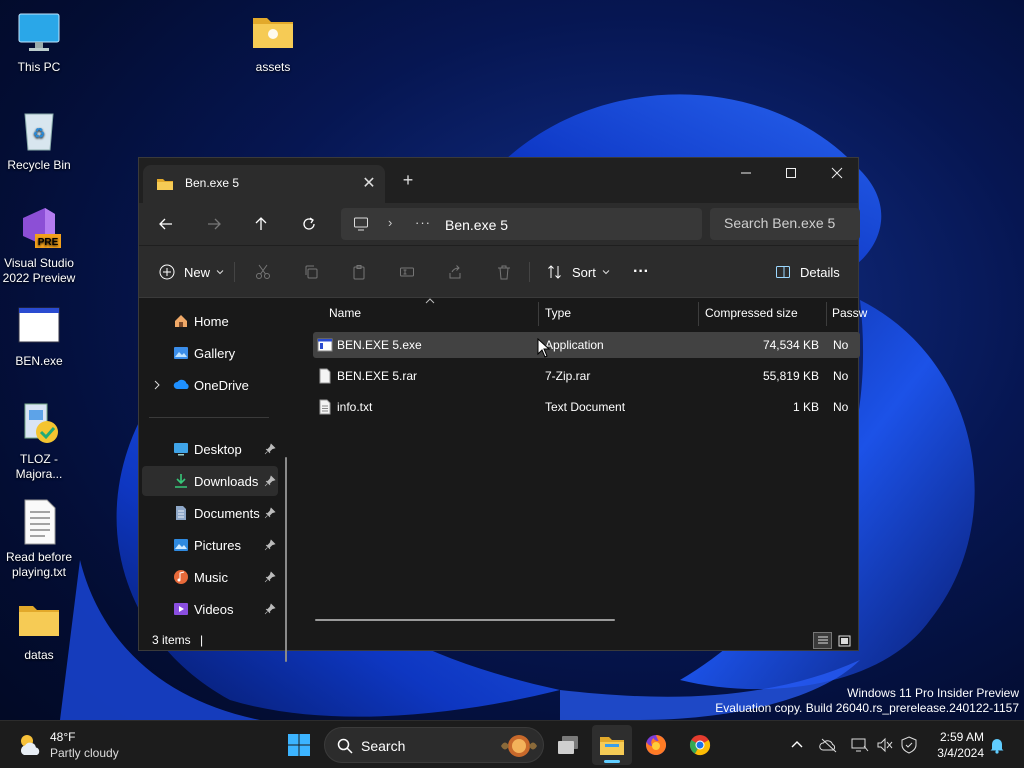 This screenshot has width=1024, height=768. Describe the element at coordinates (434, 745) in the screenshot. I see `taskbar-search: Search` at that location.